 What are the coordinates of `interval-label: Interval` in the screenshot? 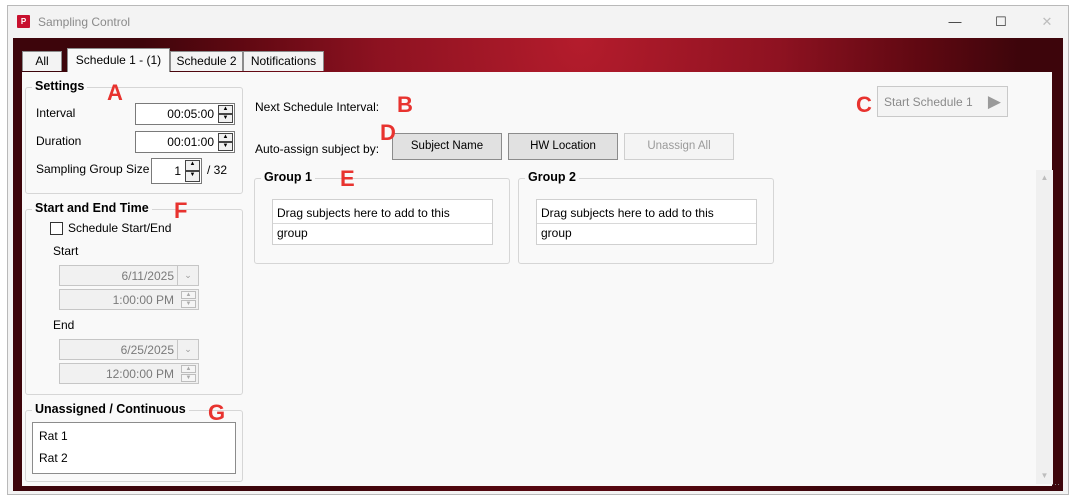 It's located at (56, 113).